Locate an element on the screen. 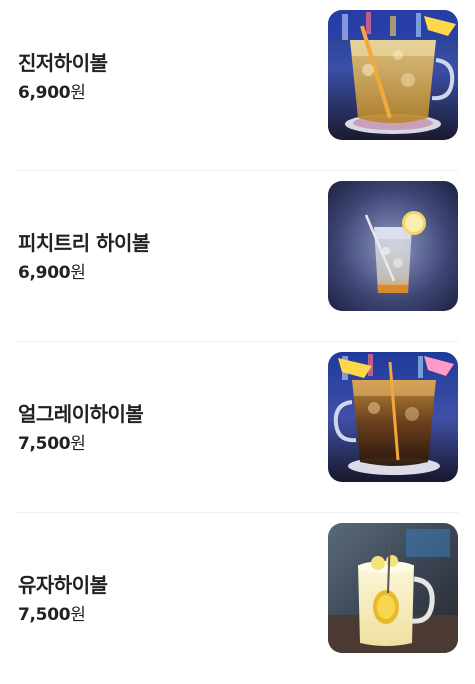 This screenshot has width=475, height=684. peach-tree-highball-photo is located at coordinates (393, 246).